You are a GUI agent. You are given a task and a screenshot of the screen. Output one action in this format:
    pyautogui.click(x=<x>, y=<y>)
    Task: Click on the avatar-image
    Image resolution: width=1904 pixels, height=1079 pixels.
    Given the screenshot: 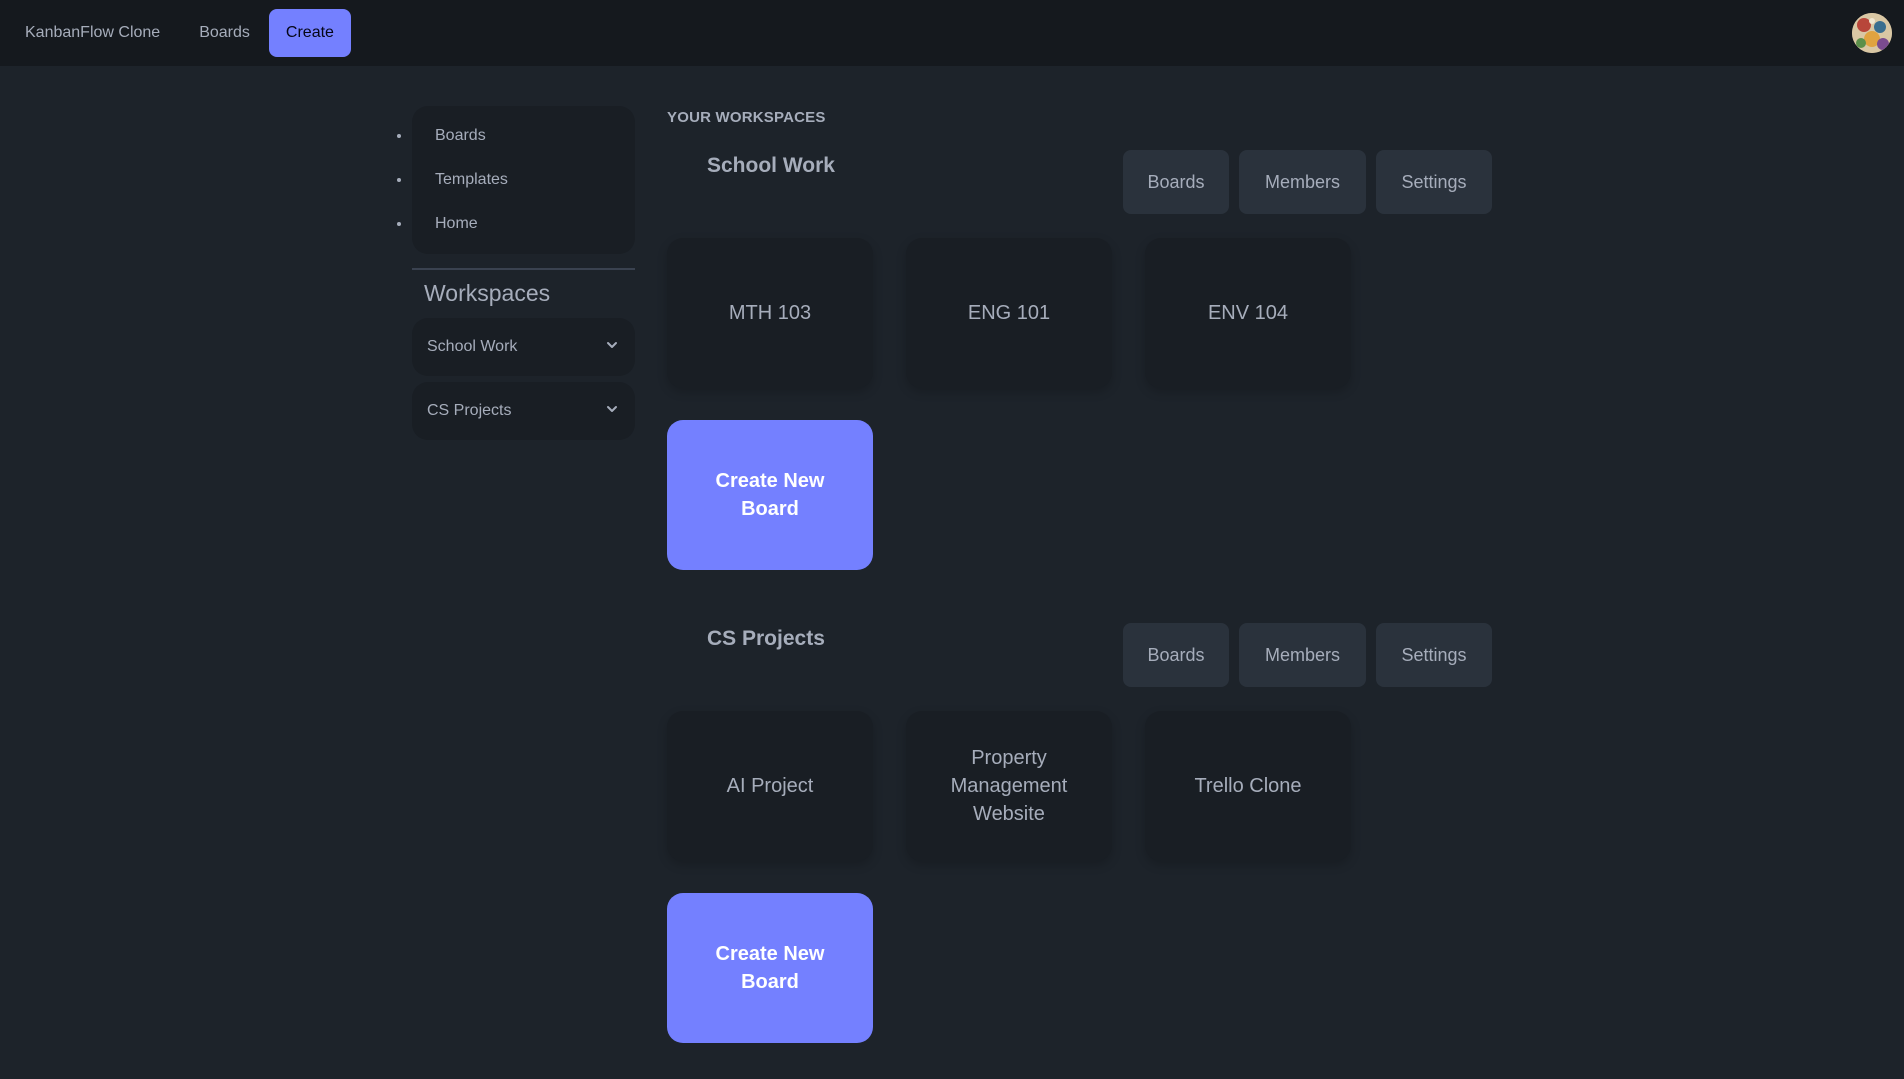 What is the action you would take?
    pyautogui.click(x=1872, y=33)
    